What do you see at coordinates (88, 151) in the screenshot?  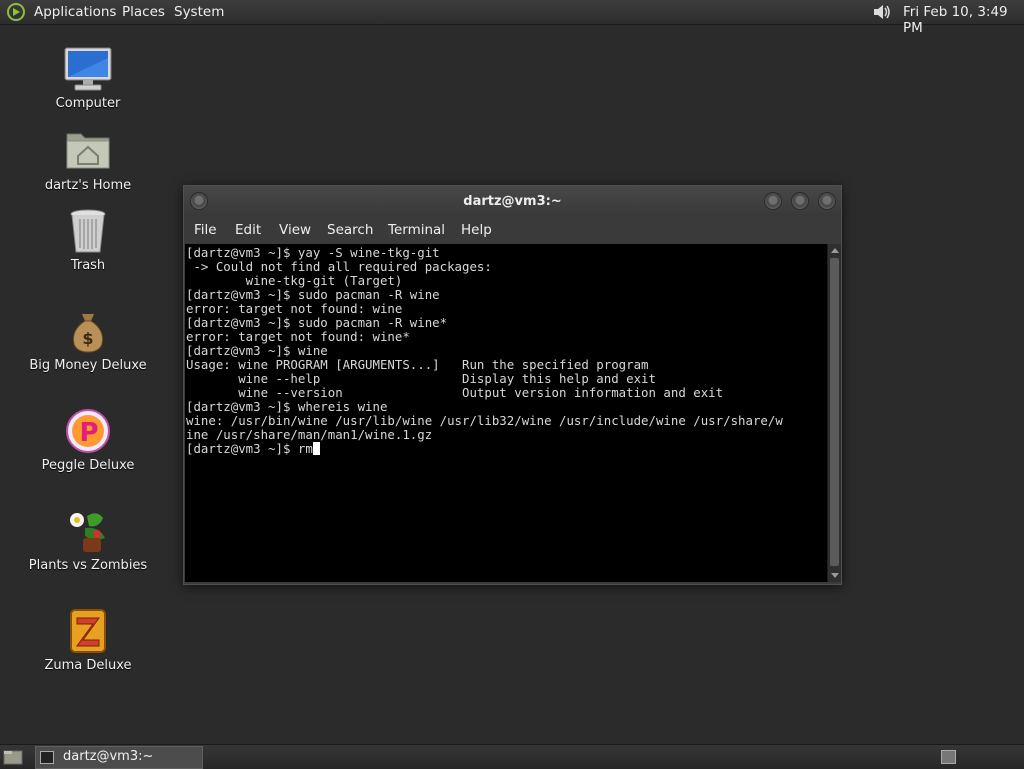 I see `home-folder-icon` at bounding box center [88, 151].